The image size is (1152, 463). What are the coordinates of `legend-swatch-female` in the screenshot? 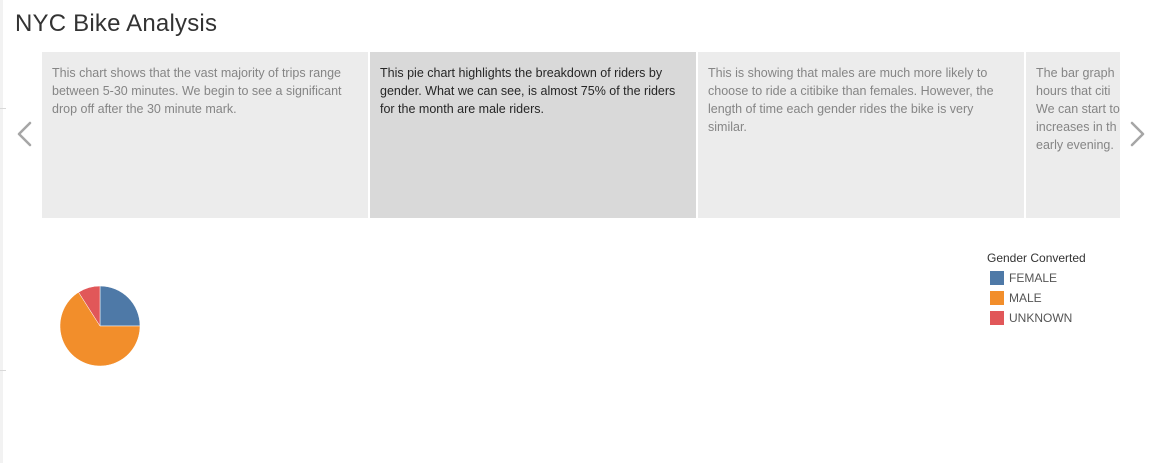 It's located at (997, 278).